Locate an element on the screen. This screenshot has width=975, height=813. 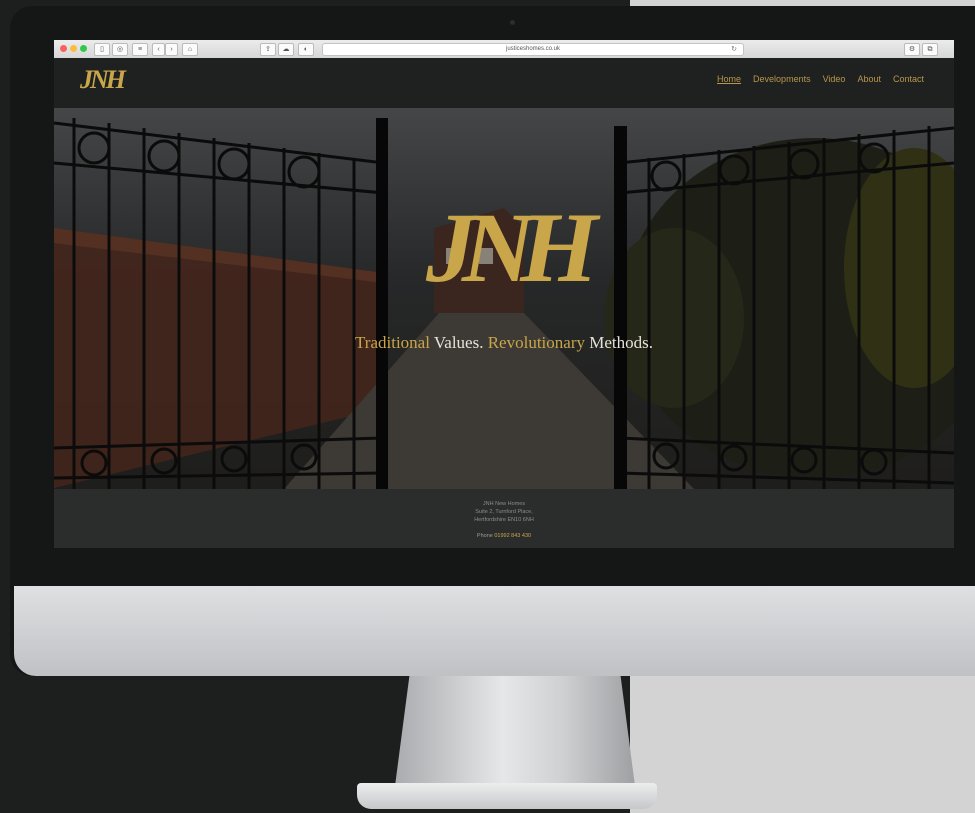
maximize-window-icon is located at coordinates (83, 48).